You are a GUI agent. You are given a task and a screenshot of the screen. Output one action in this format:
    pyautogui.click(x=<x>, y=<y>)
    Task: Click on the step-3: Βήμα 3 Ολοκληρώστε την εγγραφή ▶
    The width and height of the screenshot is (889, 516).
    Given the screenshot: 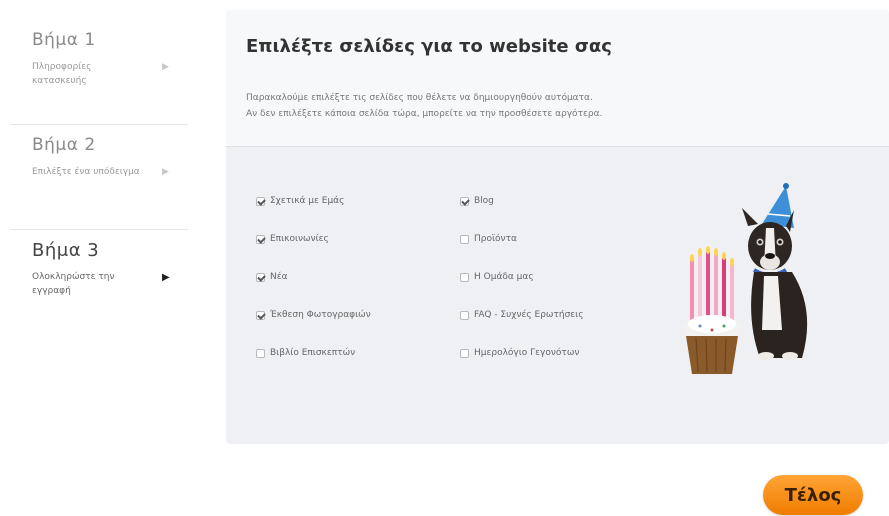 What is the action you would take?
    pyautogui.click(x=99, y=282)
    